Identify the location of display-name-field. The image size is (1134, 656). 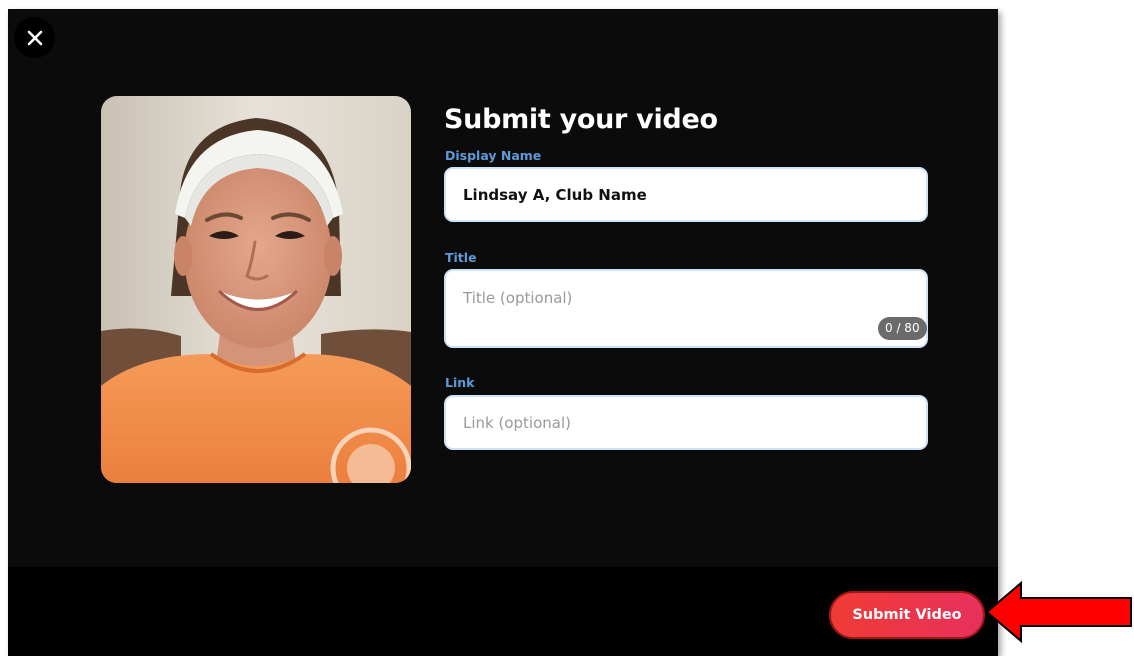
(686, 194).